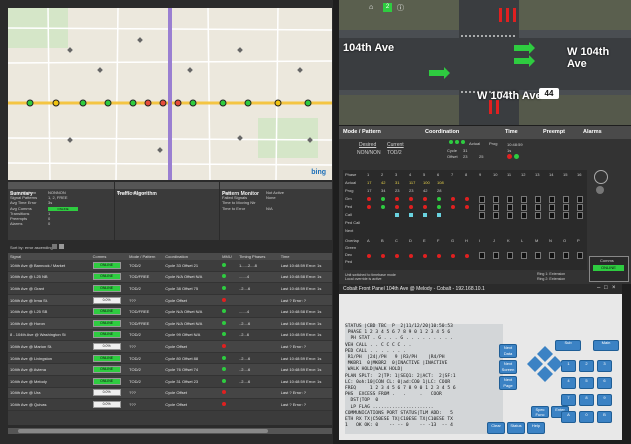 Image resolution: width=631 pixels, height=444 pixels. What do you see at coordinates (54, 246) in the screenshot?
I see `sort-direction-icon` at bounding box center [54, 246].